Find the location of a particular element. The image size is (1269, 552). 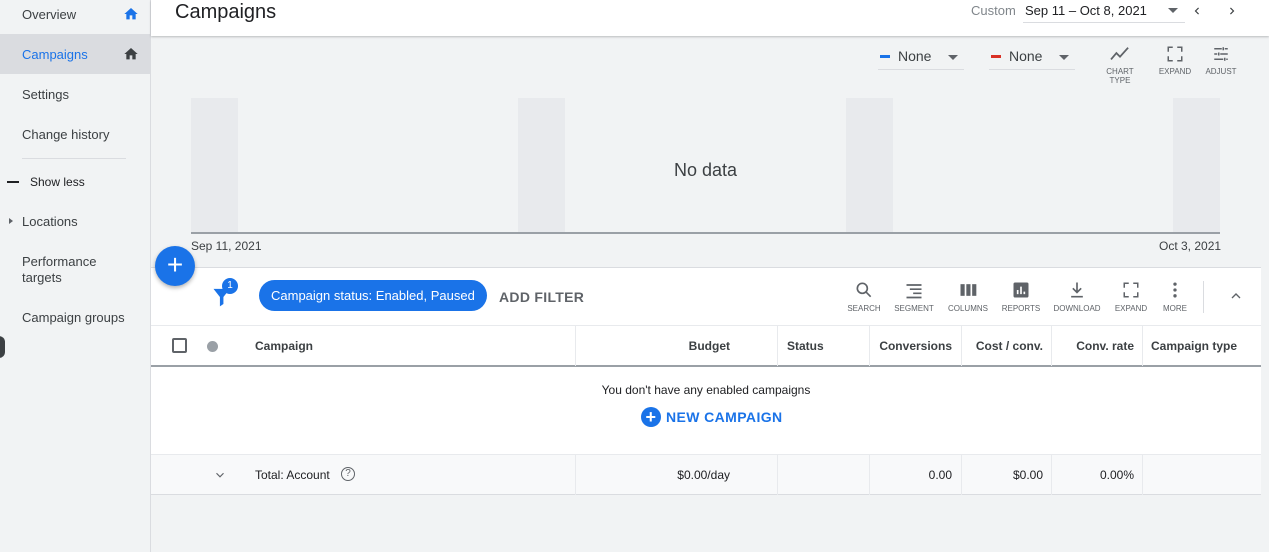

download-icon is located at coordinates (1077, 290).